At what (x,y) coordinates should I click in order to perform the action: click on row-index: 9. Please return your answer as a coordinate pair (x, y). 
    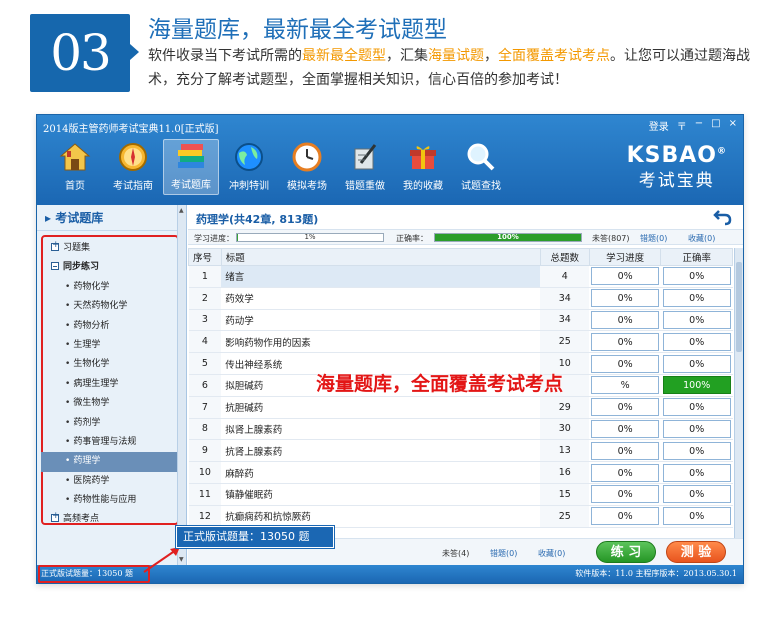
    Looking at the image, I should click on (205, 451).